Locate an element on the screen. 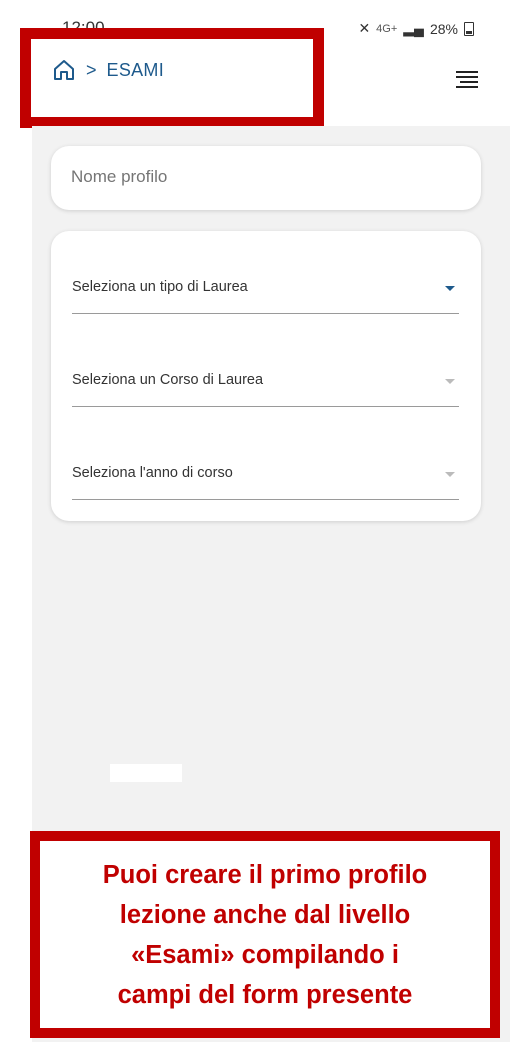  network-type: 4G+ is located at coordinates (387, 28).